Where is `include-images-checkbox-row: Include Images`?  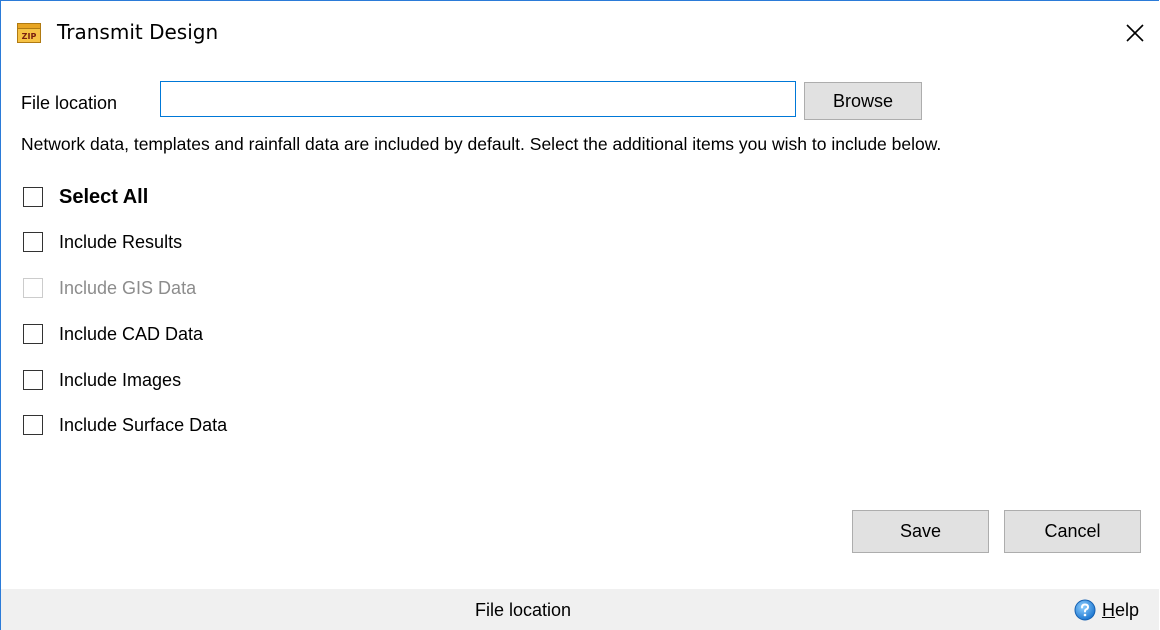 include-images-checkbox-row: Include Images is located at coordinates (102, 380).